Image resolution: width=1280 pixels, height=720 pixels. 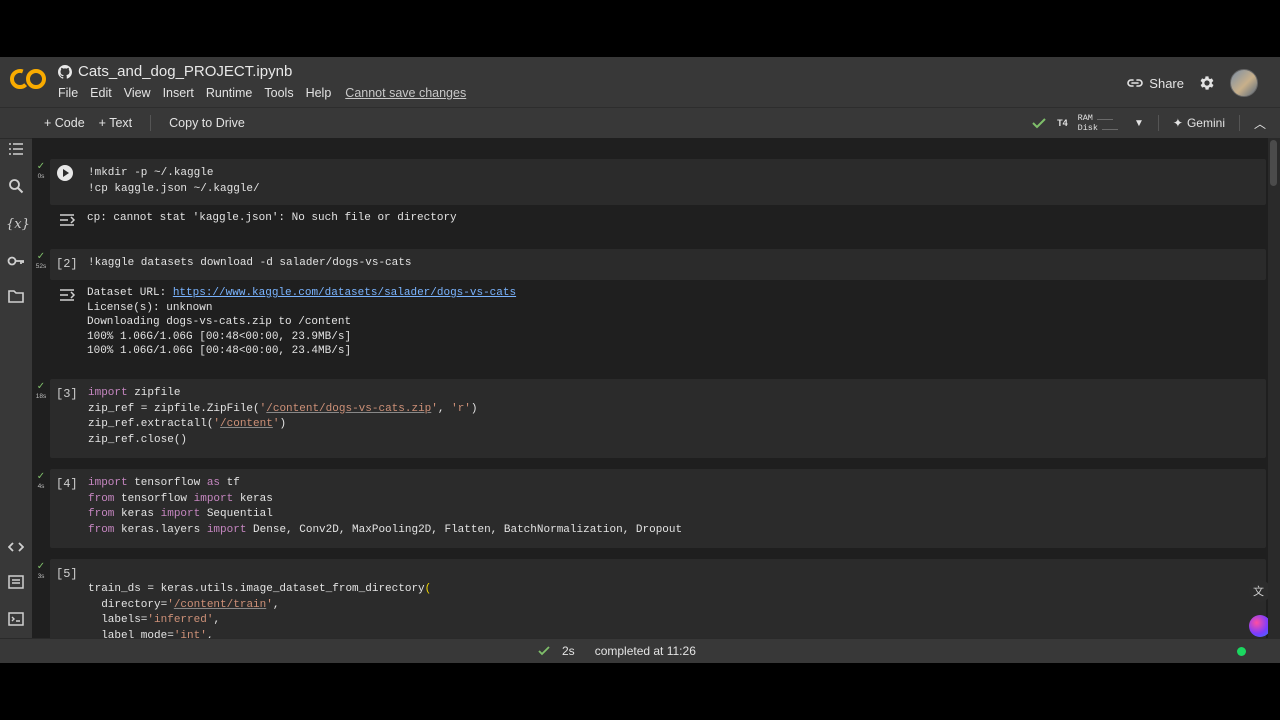 I want to click on notebook-title-row: Cats_and_dog_PROJECT.ipynb, so click(x=175, y=71).